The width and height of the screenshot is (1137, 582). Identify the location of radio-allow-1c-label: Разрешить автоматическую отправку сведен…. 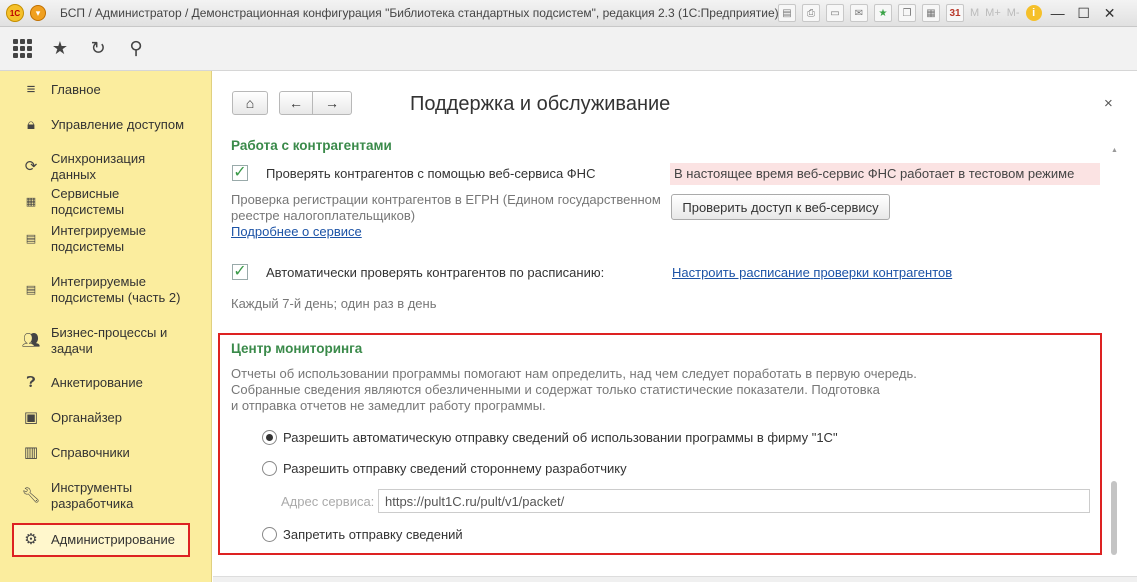
(560, 437).